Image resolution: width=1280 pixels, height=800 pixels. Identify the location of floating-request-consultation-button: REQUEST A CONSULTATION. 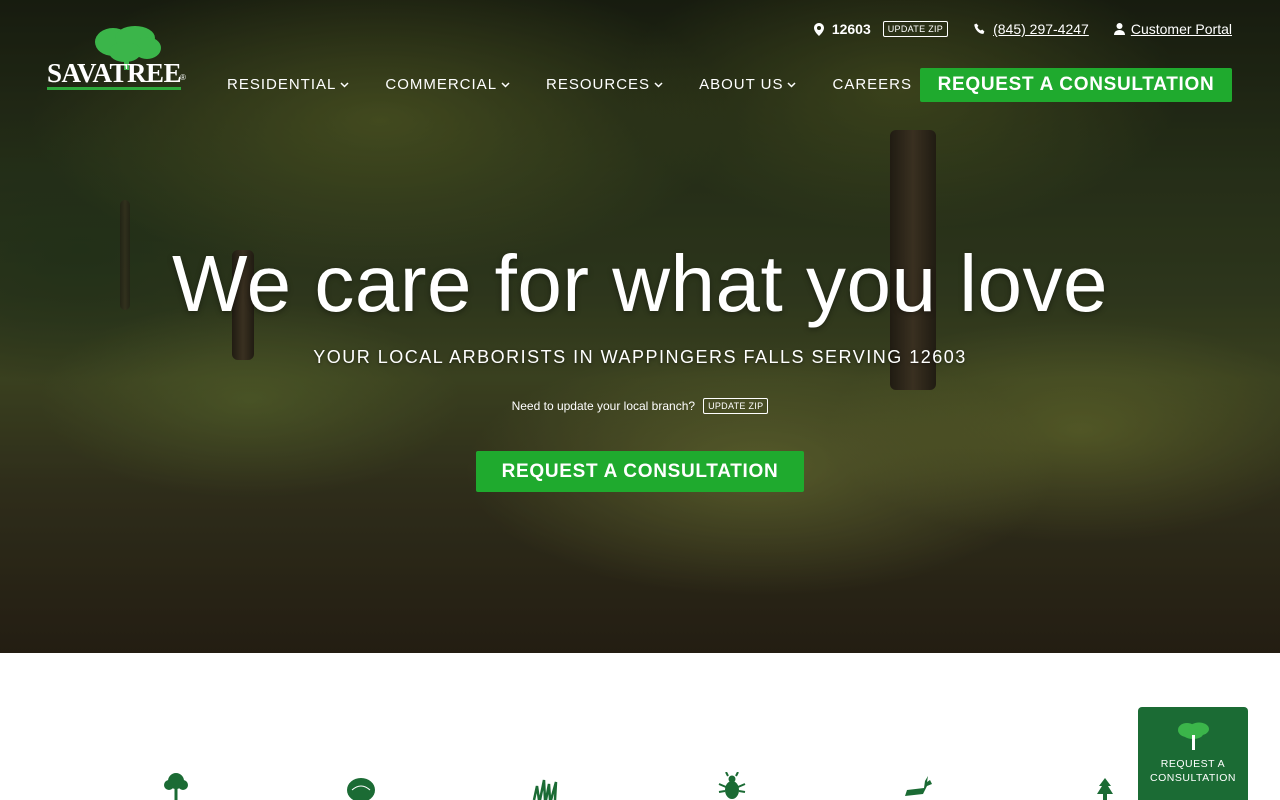
(1193, 753).